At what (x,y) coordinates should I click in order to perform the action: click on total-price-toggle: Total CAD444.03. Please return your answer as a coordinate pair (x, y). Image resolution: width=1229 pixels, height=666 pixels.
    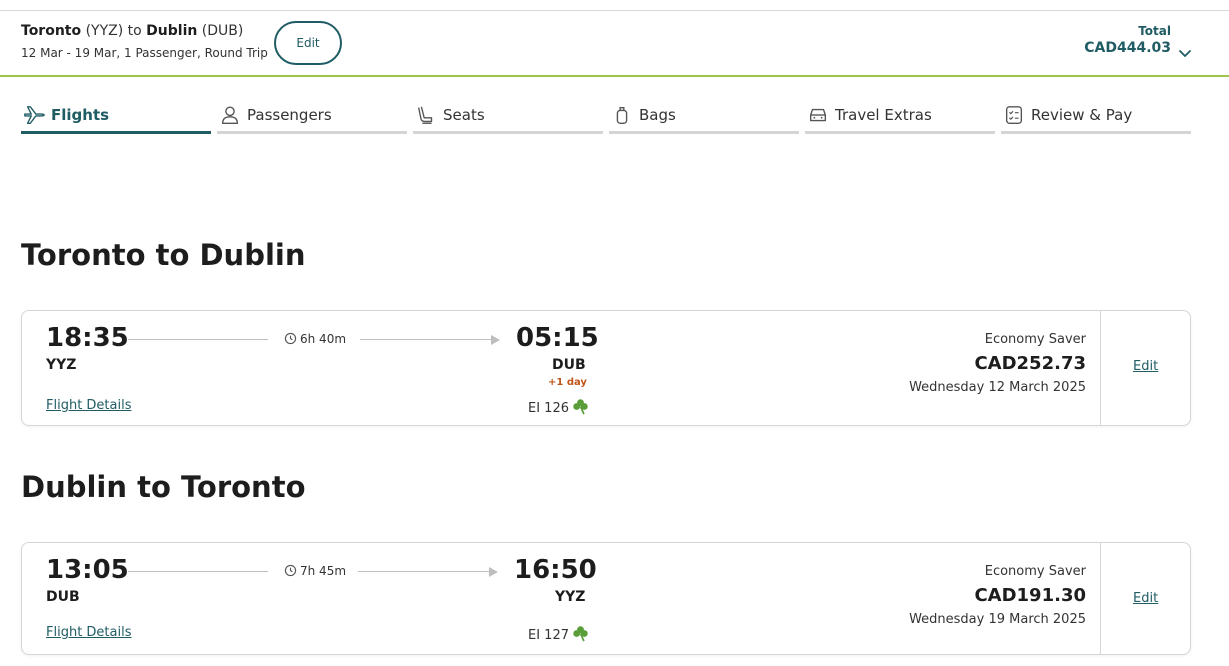
    Looking at the image, I should click on (1127, 40).